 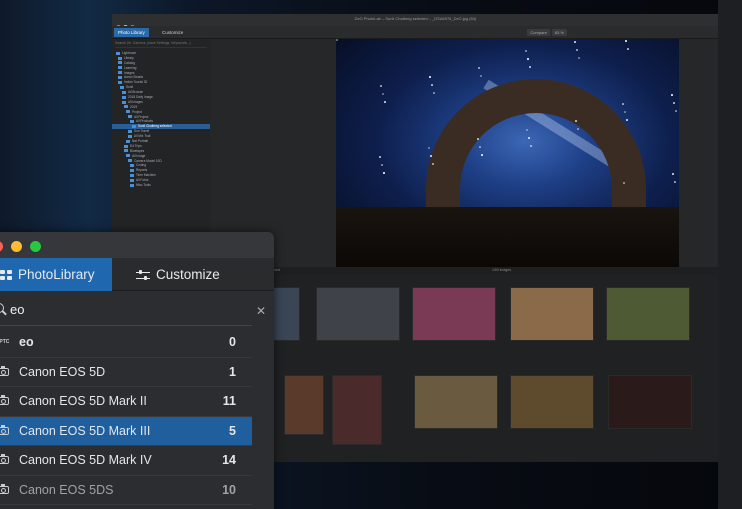 I want to click on close-icon, so click(x=1, y=246).